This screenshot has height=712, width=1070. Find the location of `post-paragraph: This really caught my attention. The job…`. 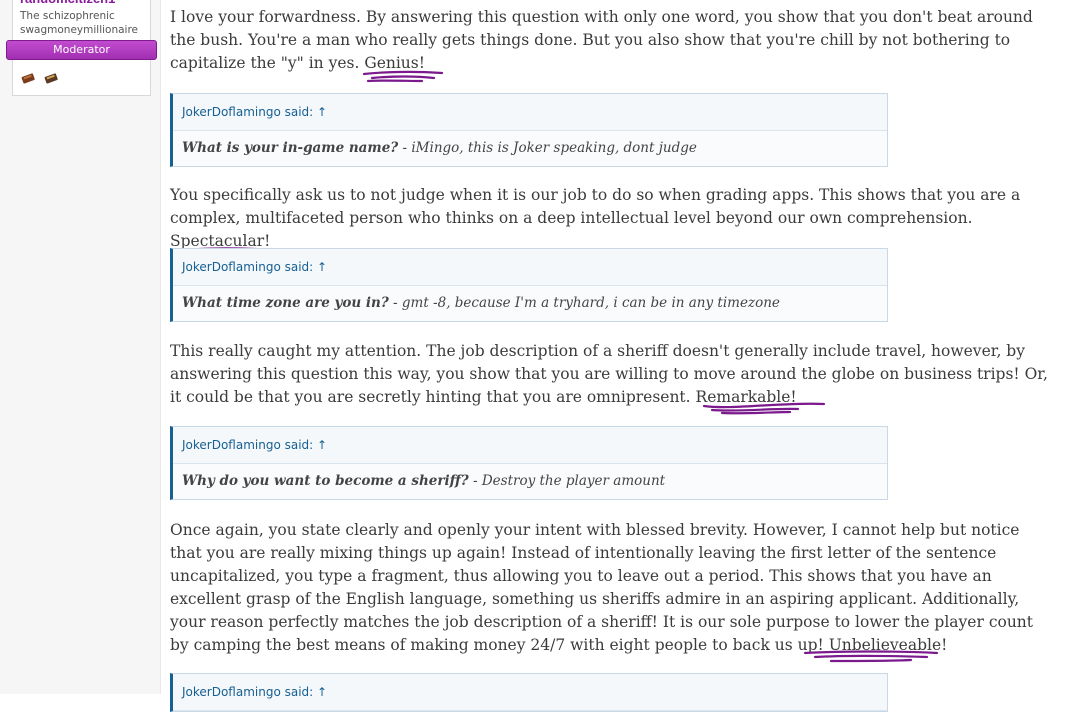

post-paragraph: This really caught my attention. The job… is located at coordinates (610, 377).